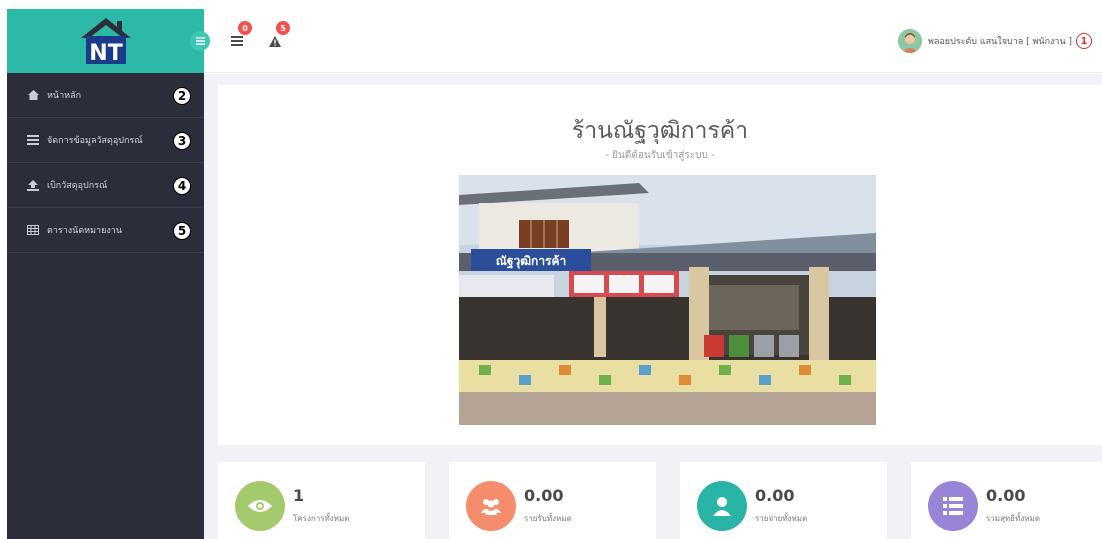 The image size is (1102, 539). Describe the element at coordinates (105, 95) in the screenshot. I see `sidebar-item-home: หน้าหลัก 2` at that location.